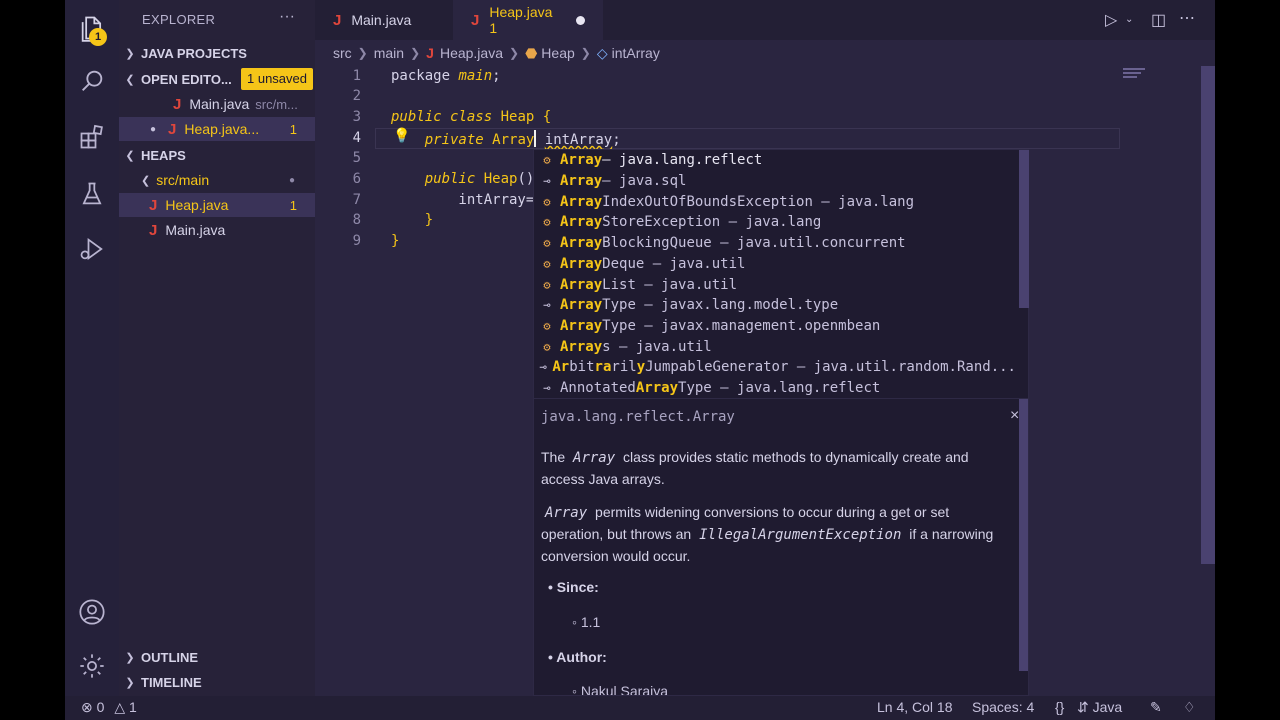  Describe the element at coordinates (92, 249) in the screenshot. I see `run-debug-icon` at that location.